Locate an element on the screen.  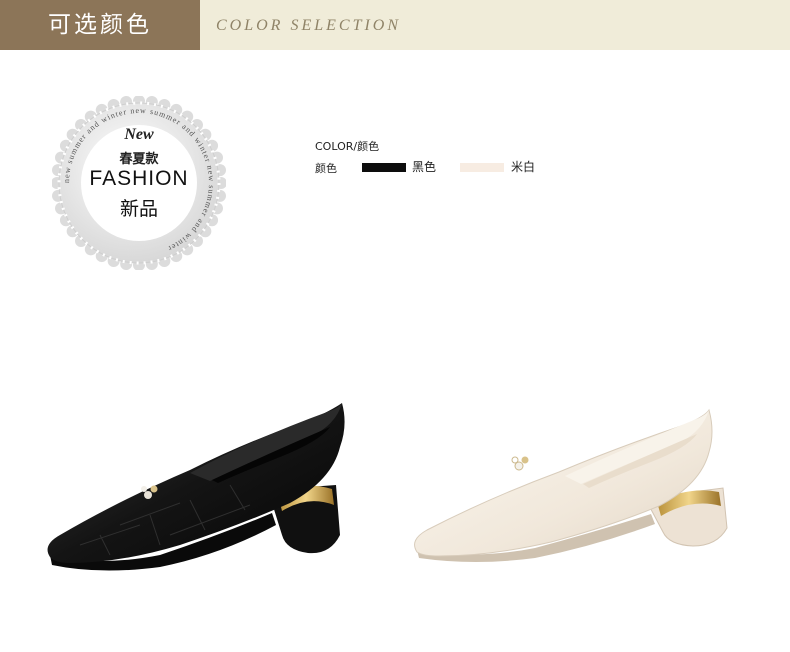
header-title-en: COLOR SELECTION is located at coordinates (309, 25).